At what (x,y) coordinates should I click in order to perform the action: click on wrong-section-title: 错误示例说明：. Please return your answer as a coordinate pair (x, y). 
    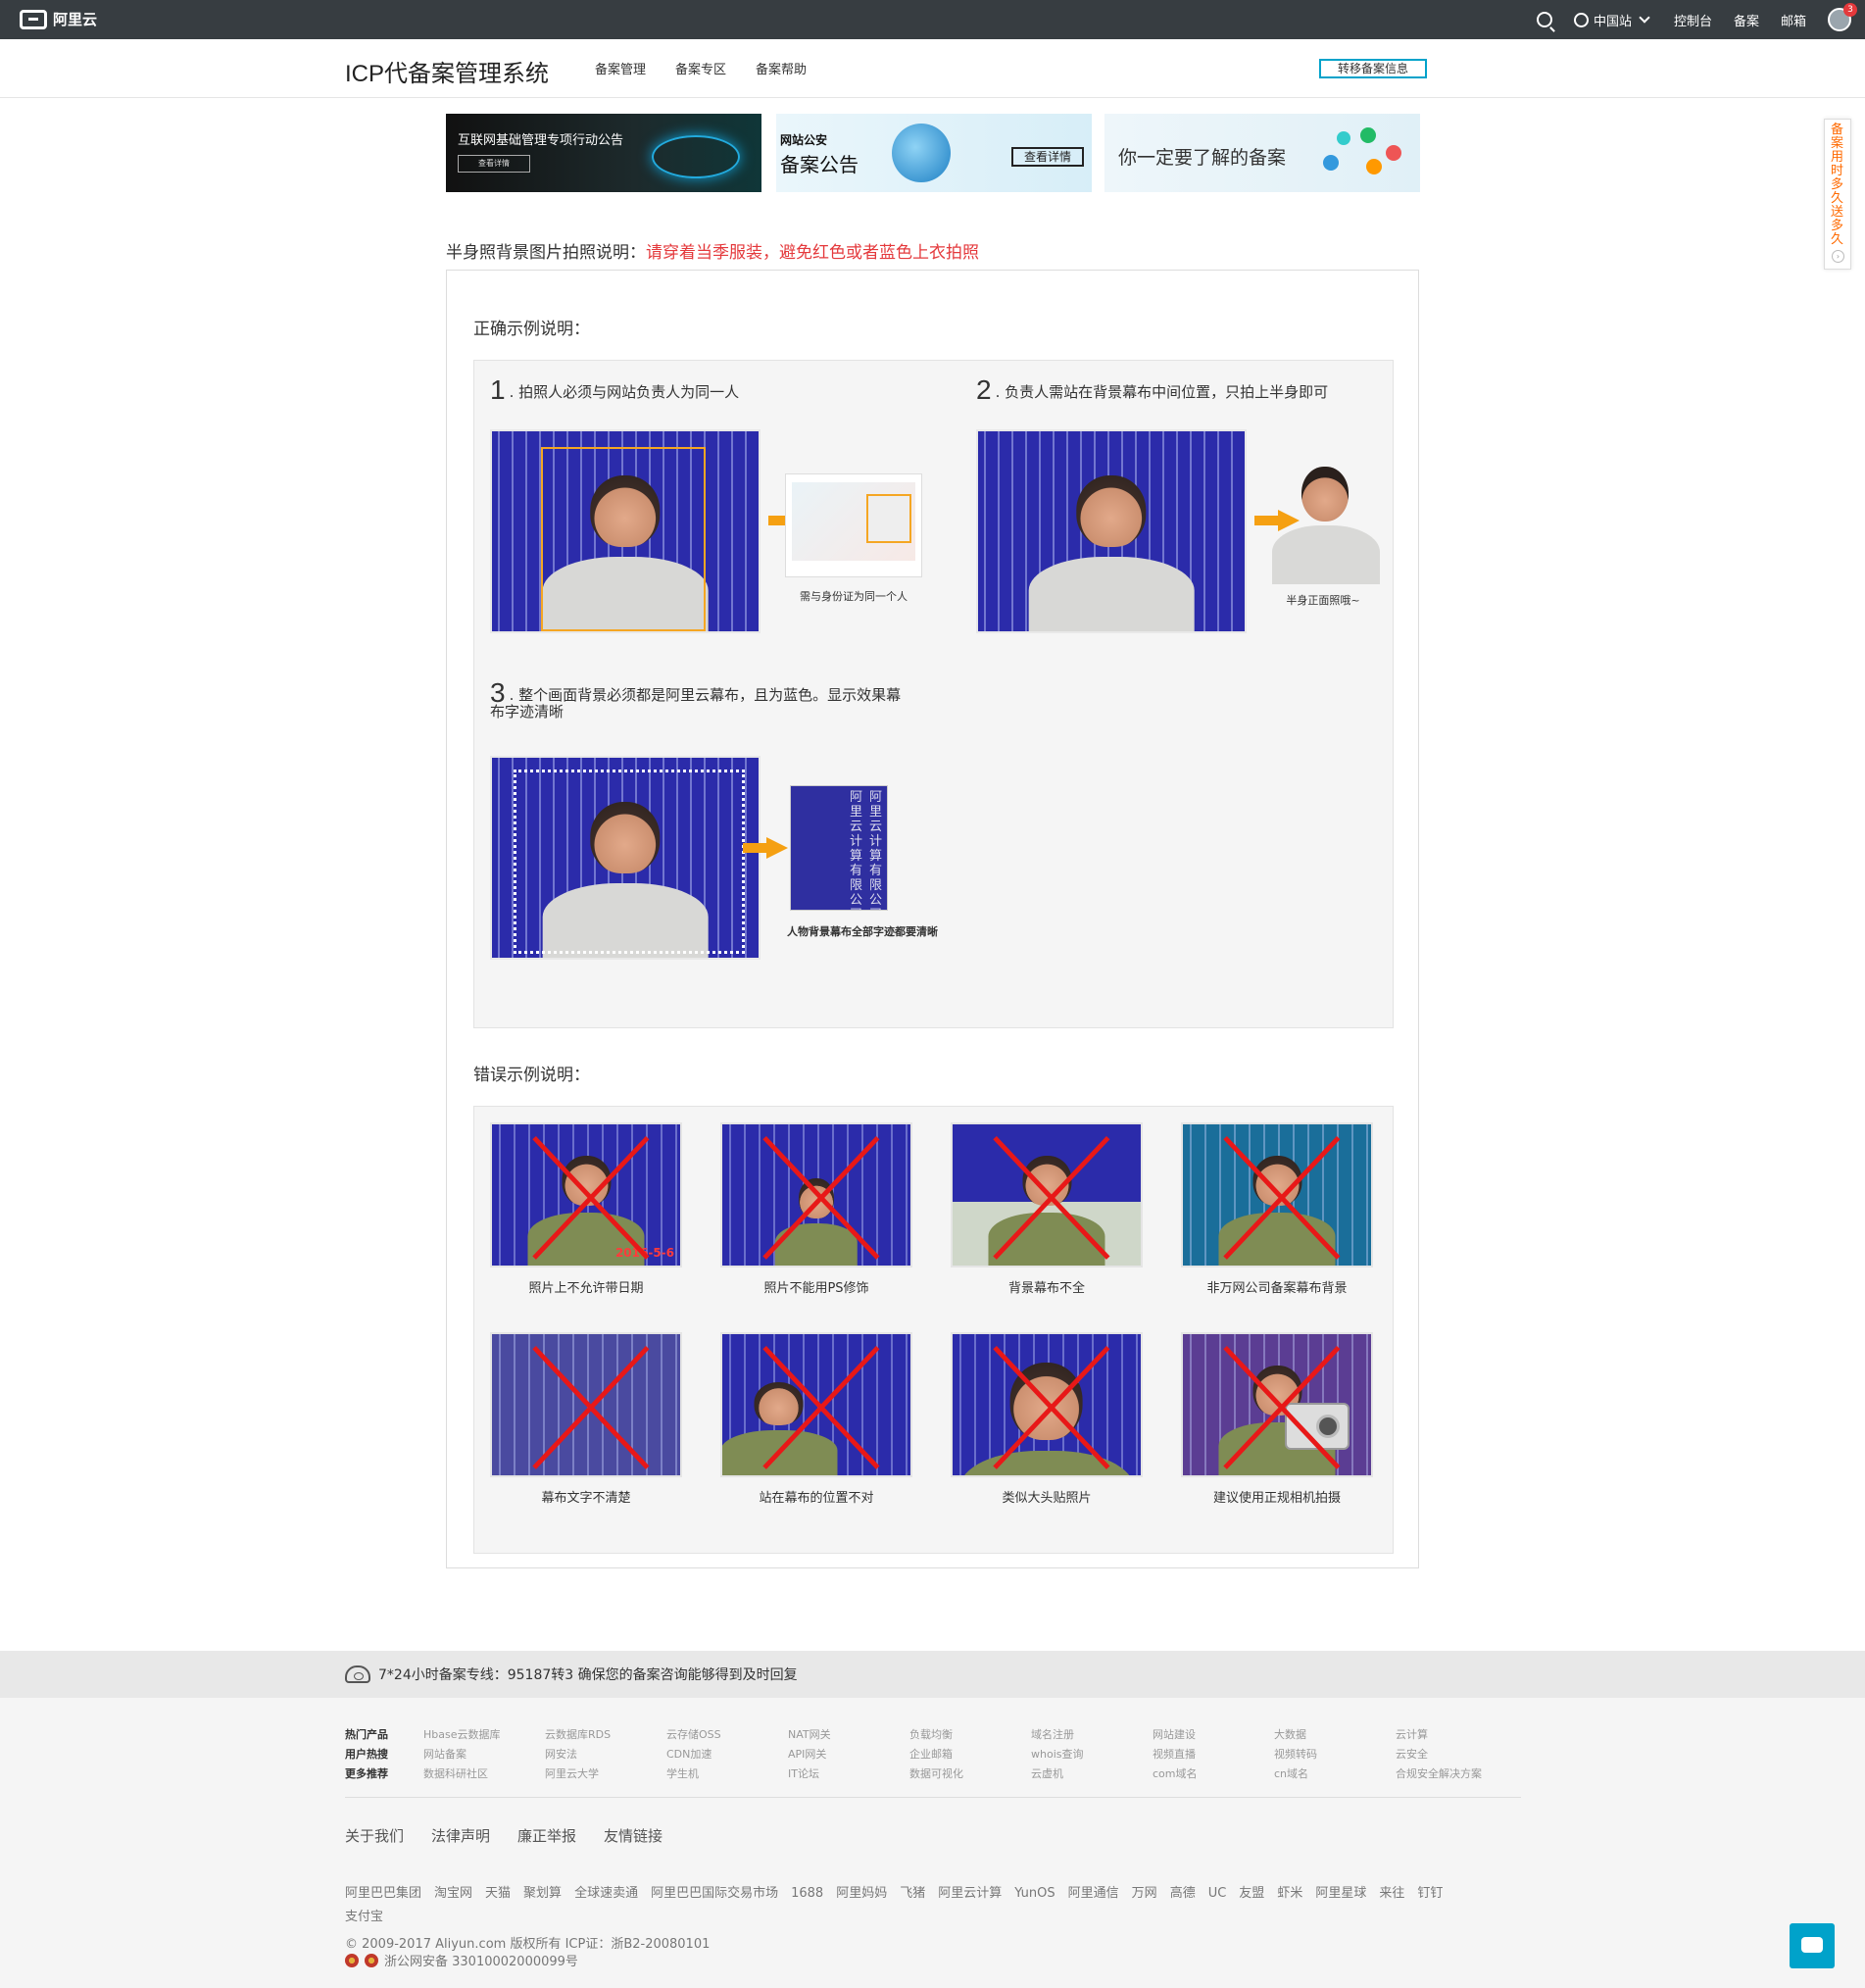
    Looking at the image, I should click on (531, 1075).